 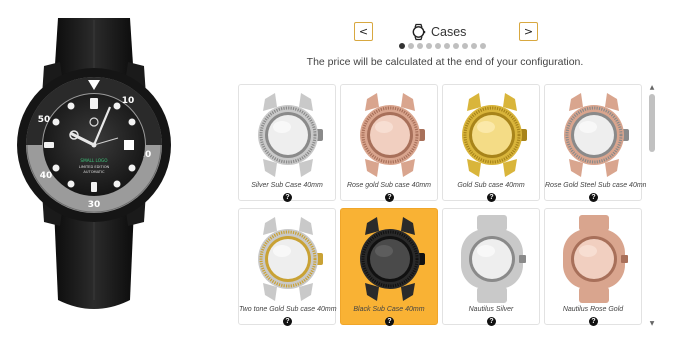 I want to click on case-option-name: Black Sub Case 40mm, so click(x=389, y=309).